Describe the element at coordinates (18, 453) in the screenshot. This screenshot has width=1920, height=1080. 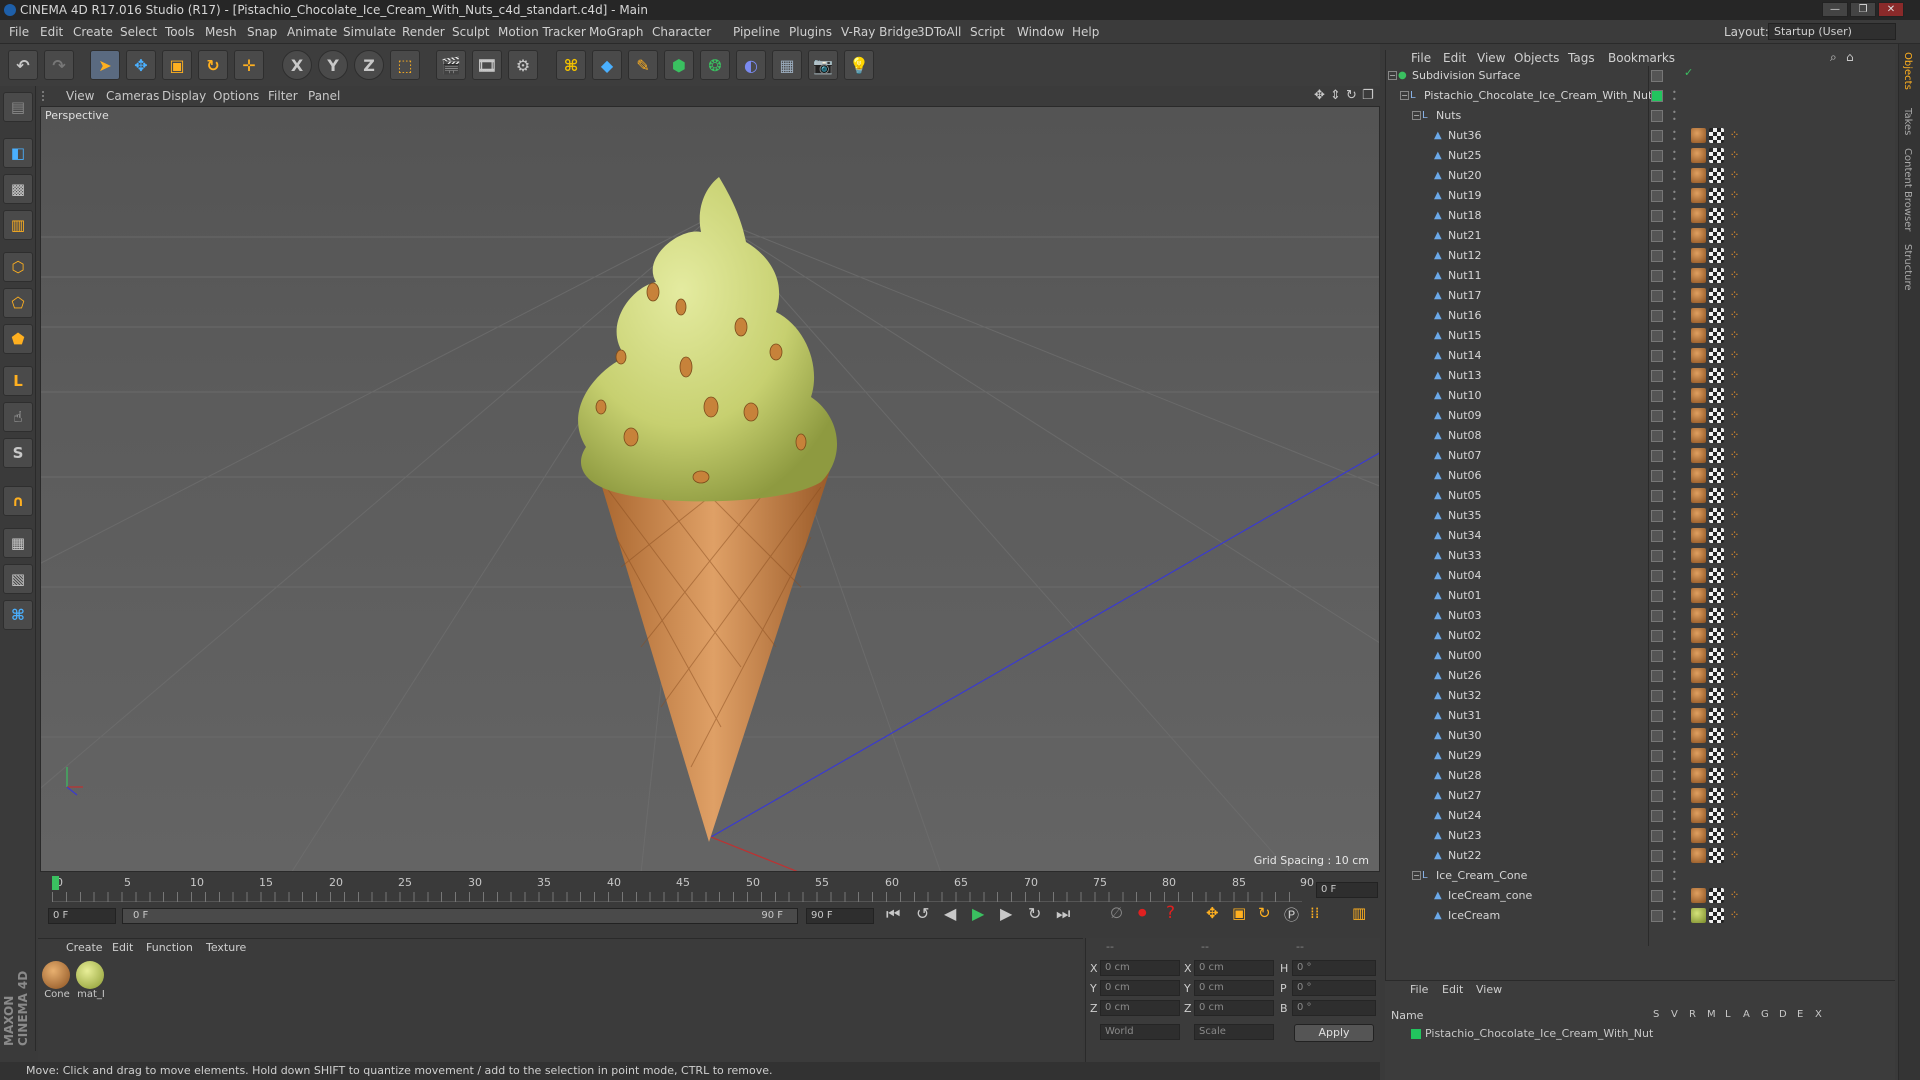
I see `snap-icon: S` at that location.